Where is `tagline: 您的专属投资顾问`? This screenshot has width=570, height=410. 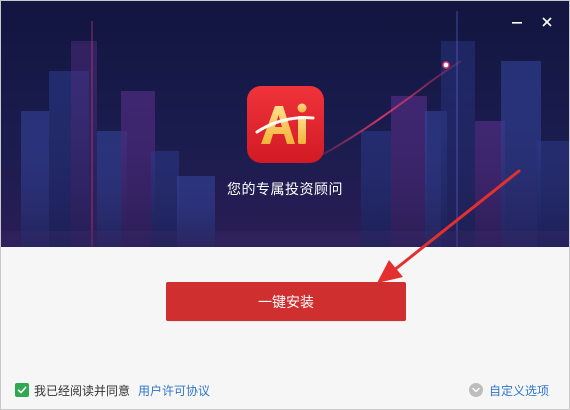 tagline: 您的专属投资顾问 is located at coordinates (285, 190).